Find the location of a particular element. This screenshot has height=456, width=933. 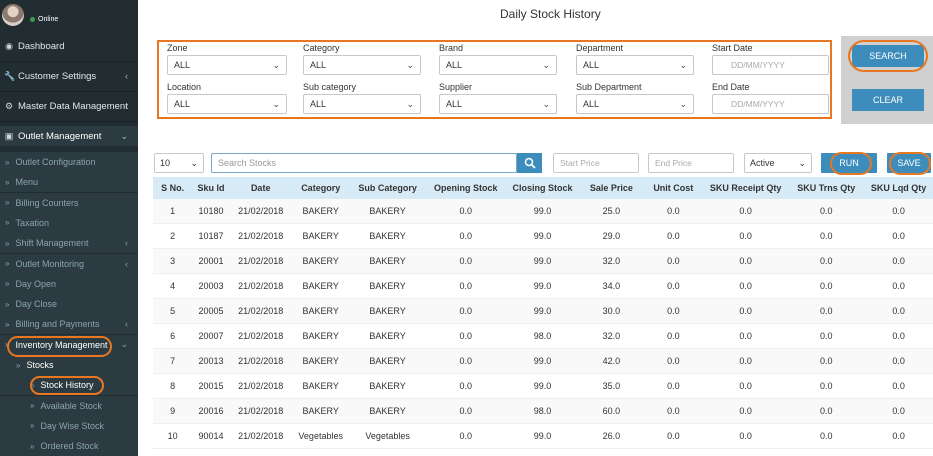

sub-category-select: ALL ⌄ is located at coordinates (362, 104).